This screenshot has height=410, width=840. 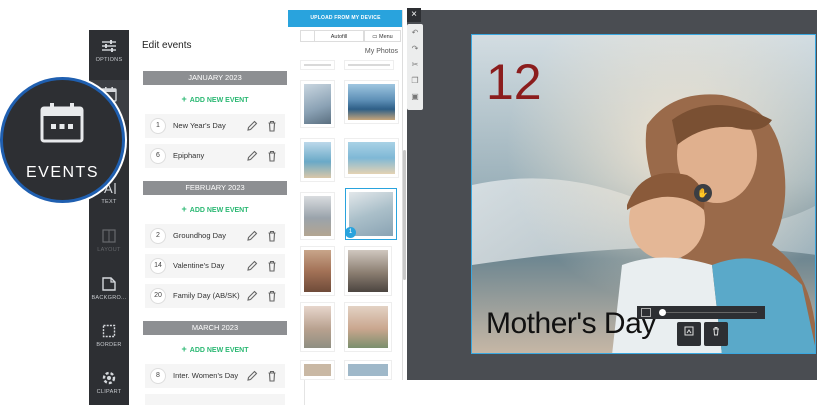 I want to click on copy-icon: ❐, so click(x=415, y=81).